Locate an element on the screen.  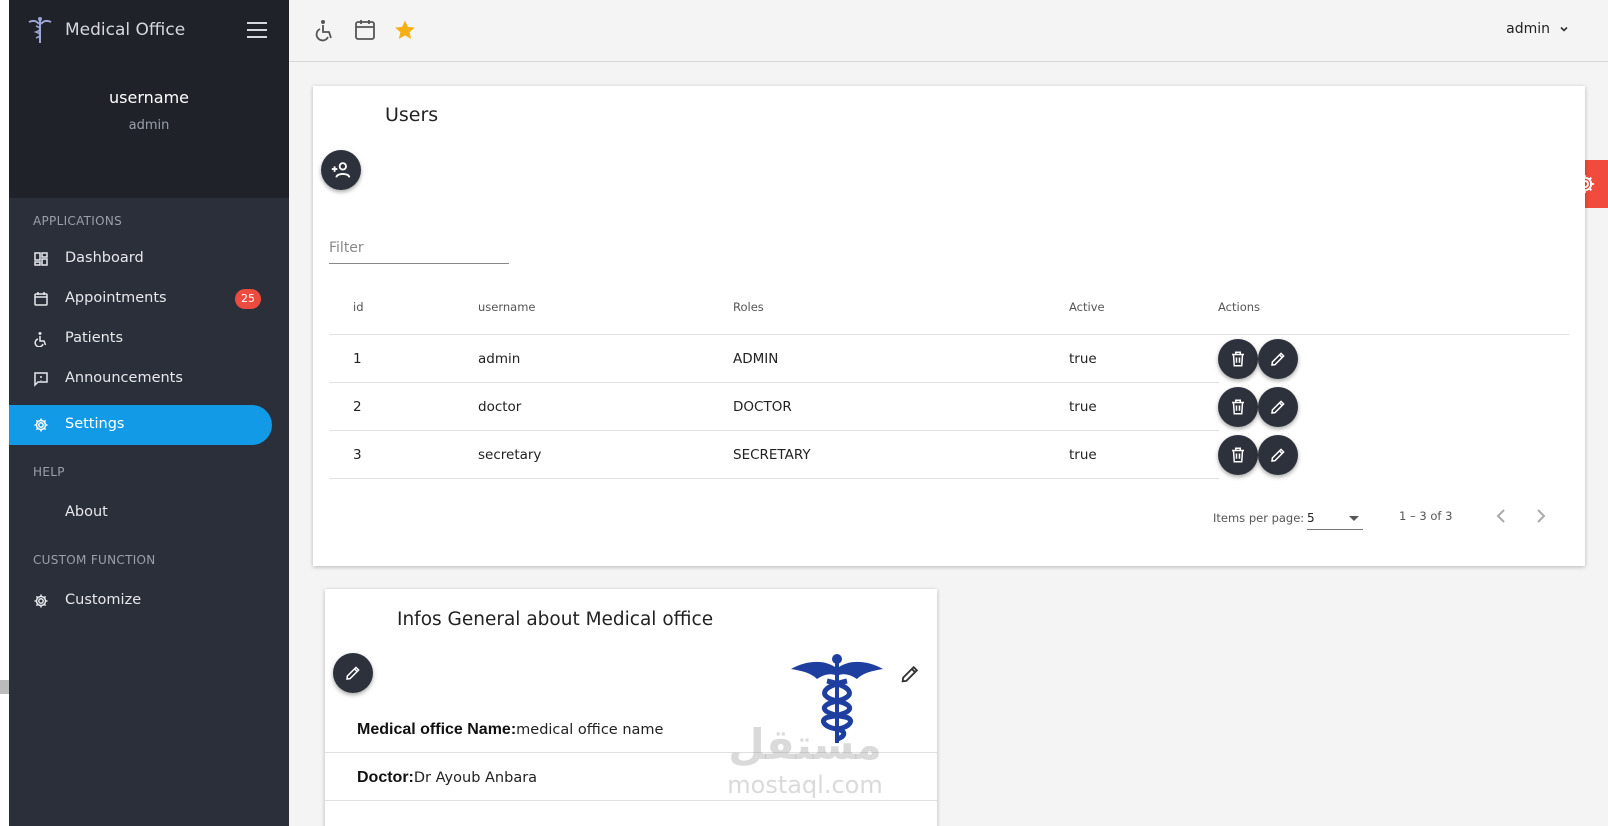
cell-roles: ADMIN is located at coordinates (756, 359).